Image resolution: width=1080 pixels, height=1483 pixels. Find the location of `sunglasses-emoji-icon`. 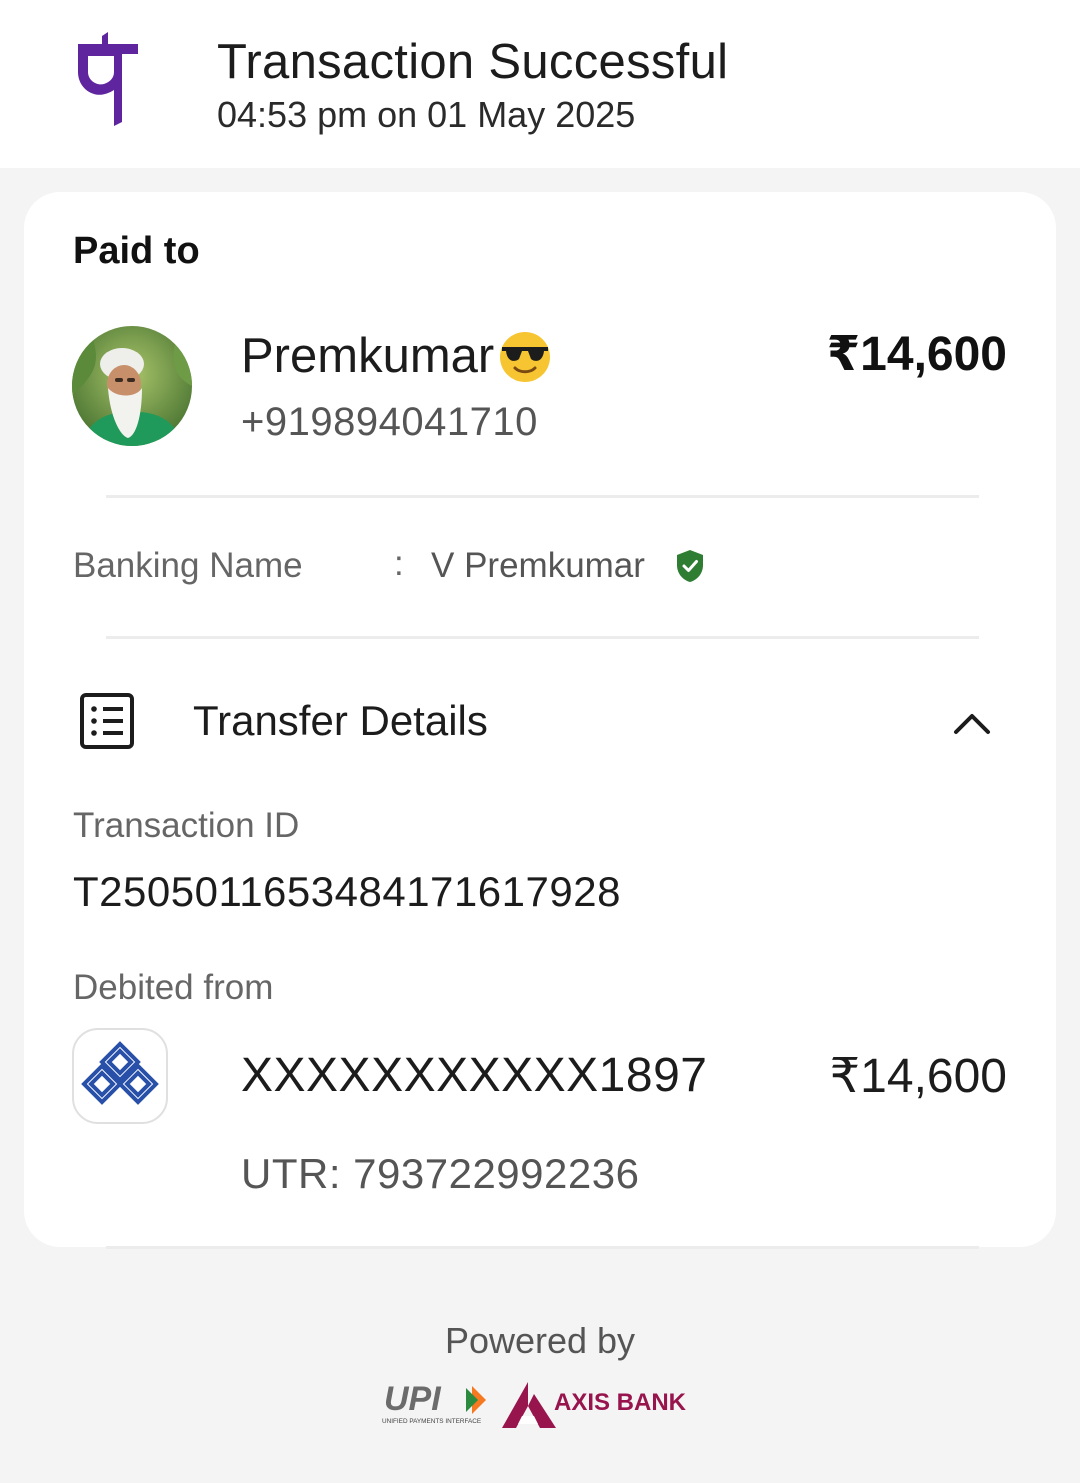

sunglasses-emoji-icon is located at coordinates (525, 357).